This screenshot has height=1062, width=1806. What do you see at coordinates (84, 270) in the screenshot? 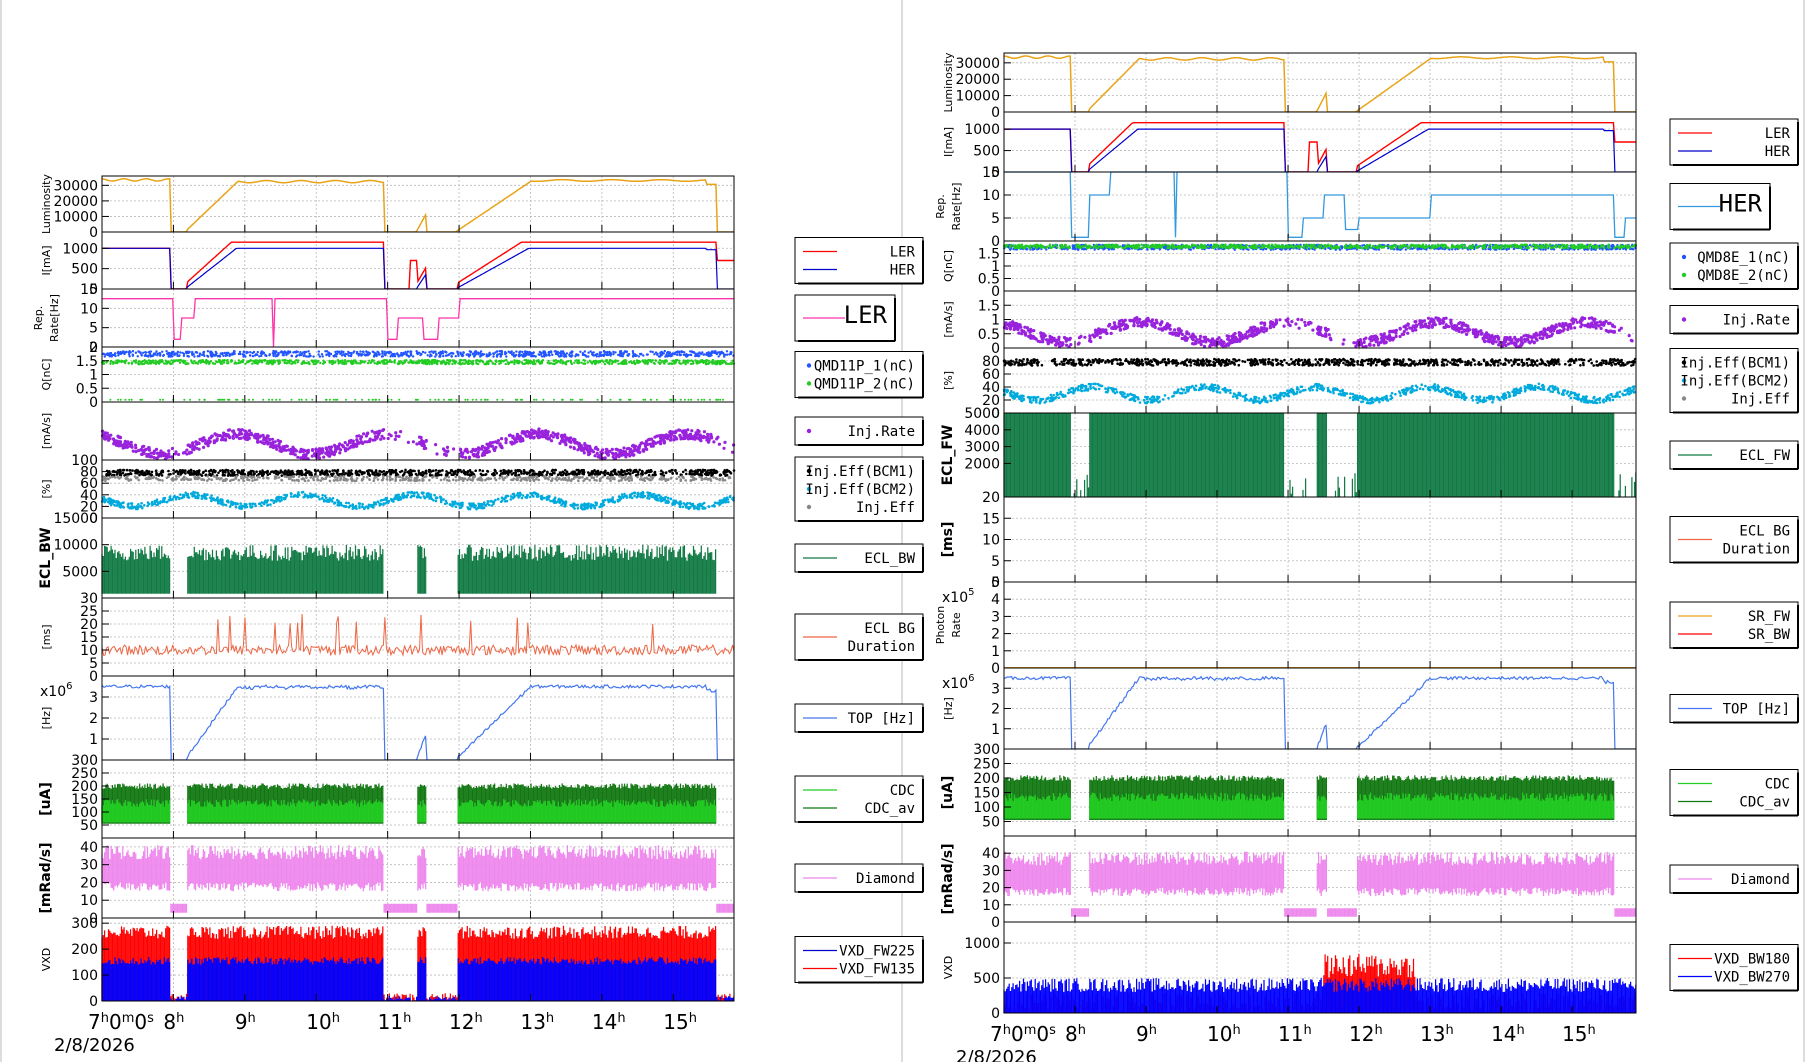
I see `y-tick-label: 500` at bounding box center [84, 270].